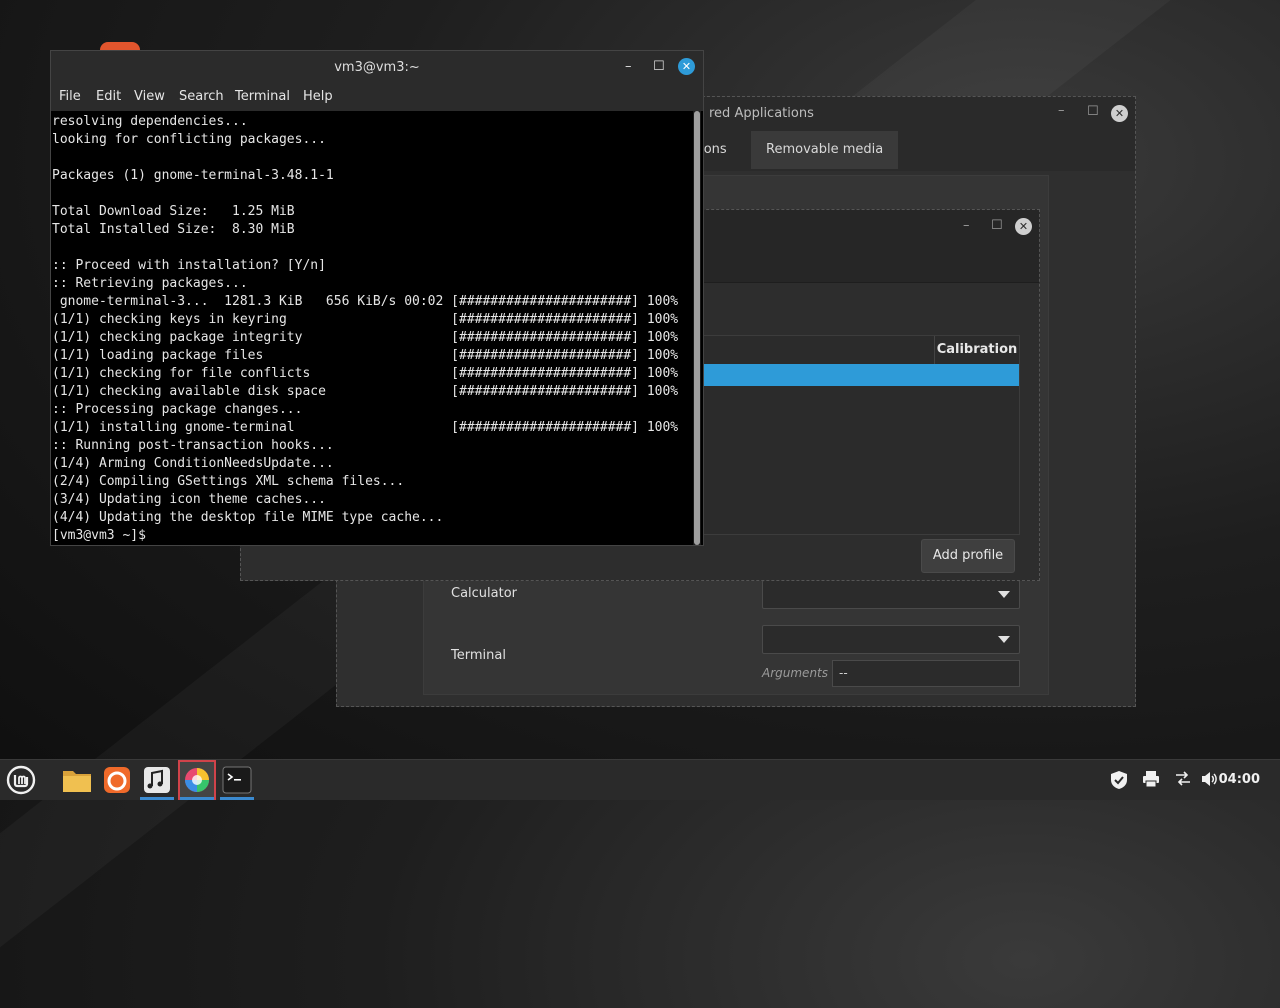  Describe the element at coordinates (976, 350) in the screenshot. I see `calibration-column-header: Calibration` at that location.